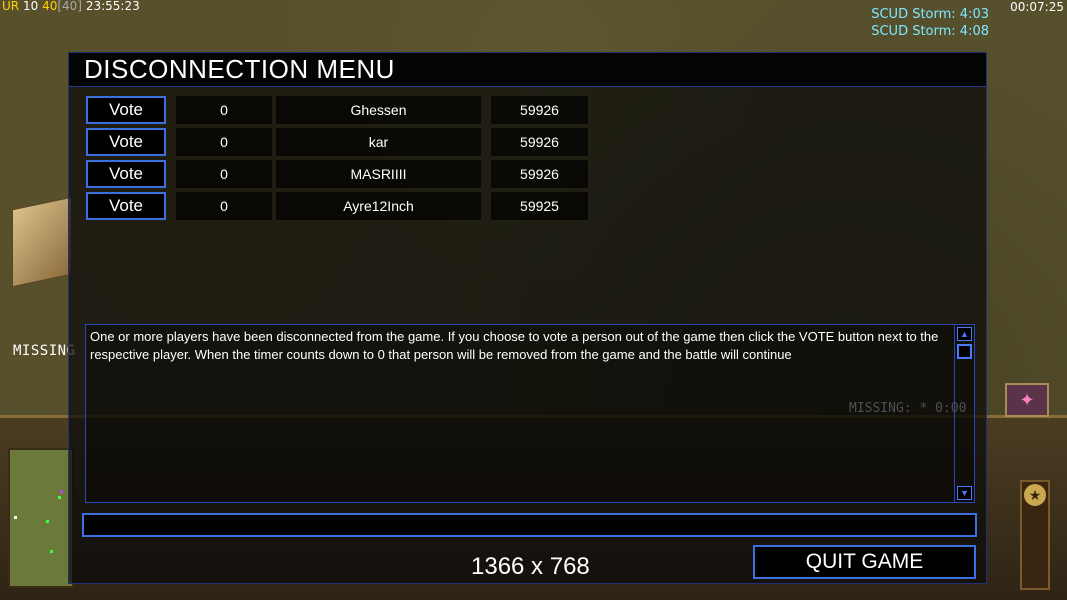  What do you see at coordinates (964, 493) in the screenshot?
I see `scroll-down-icon: ▼` at bounding box center [964, 493].